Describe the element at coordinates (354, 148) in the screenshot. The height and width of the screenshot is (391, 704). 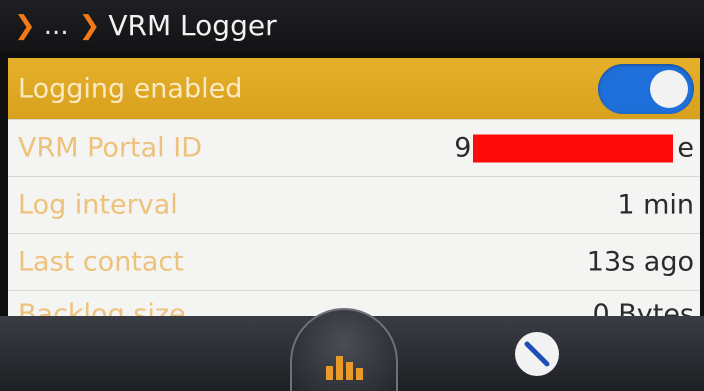
I see `portal-id-row: VRM Portal ID 9 e` at that location.